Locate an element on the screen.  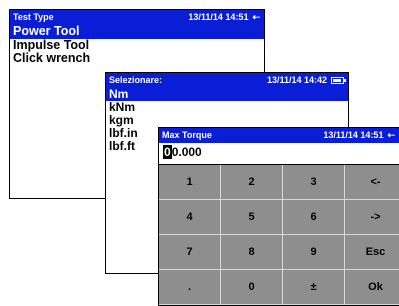
key-forward: -> is located at coordinates (372, 217).